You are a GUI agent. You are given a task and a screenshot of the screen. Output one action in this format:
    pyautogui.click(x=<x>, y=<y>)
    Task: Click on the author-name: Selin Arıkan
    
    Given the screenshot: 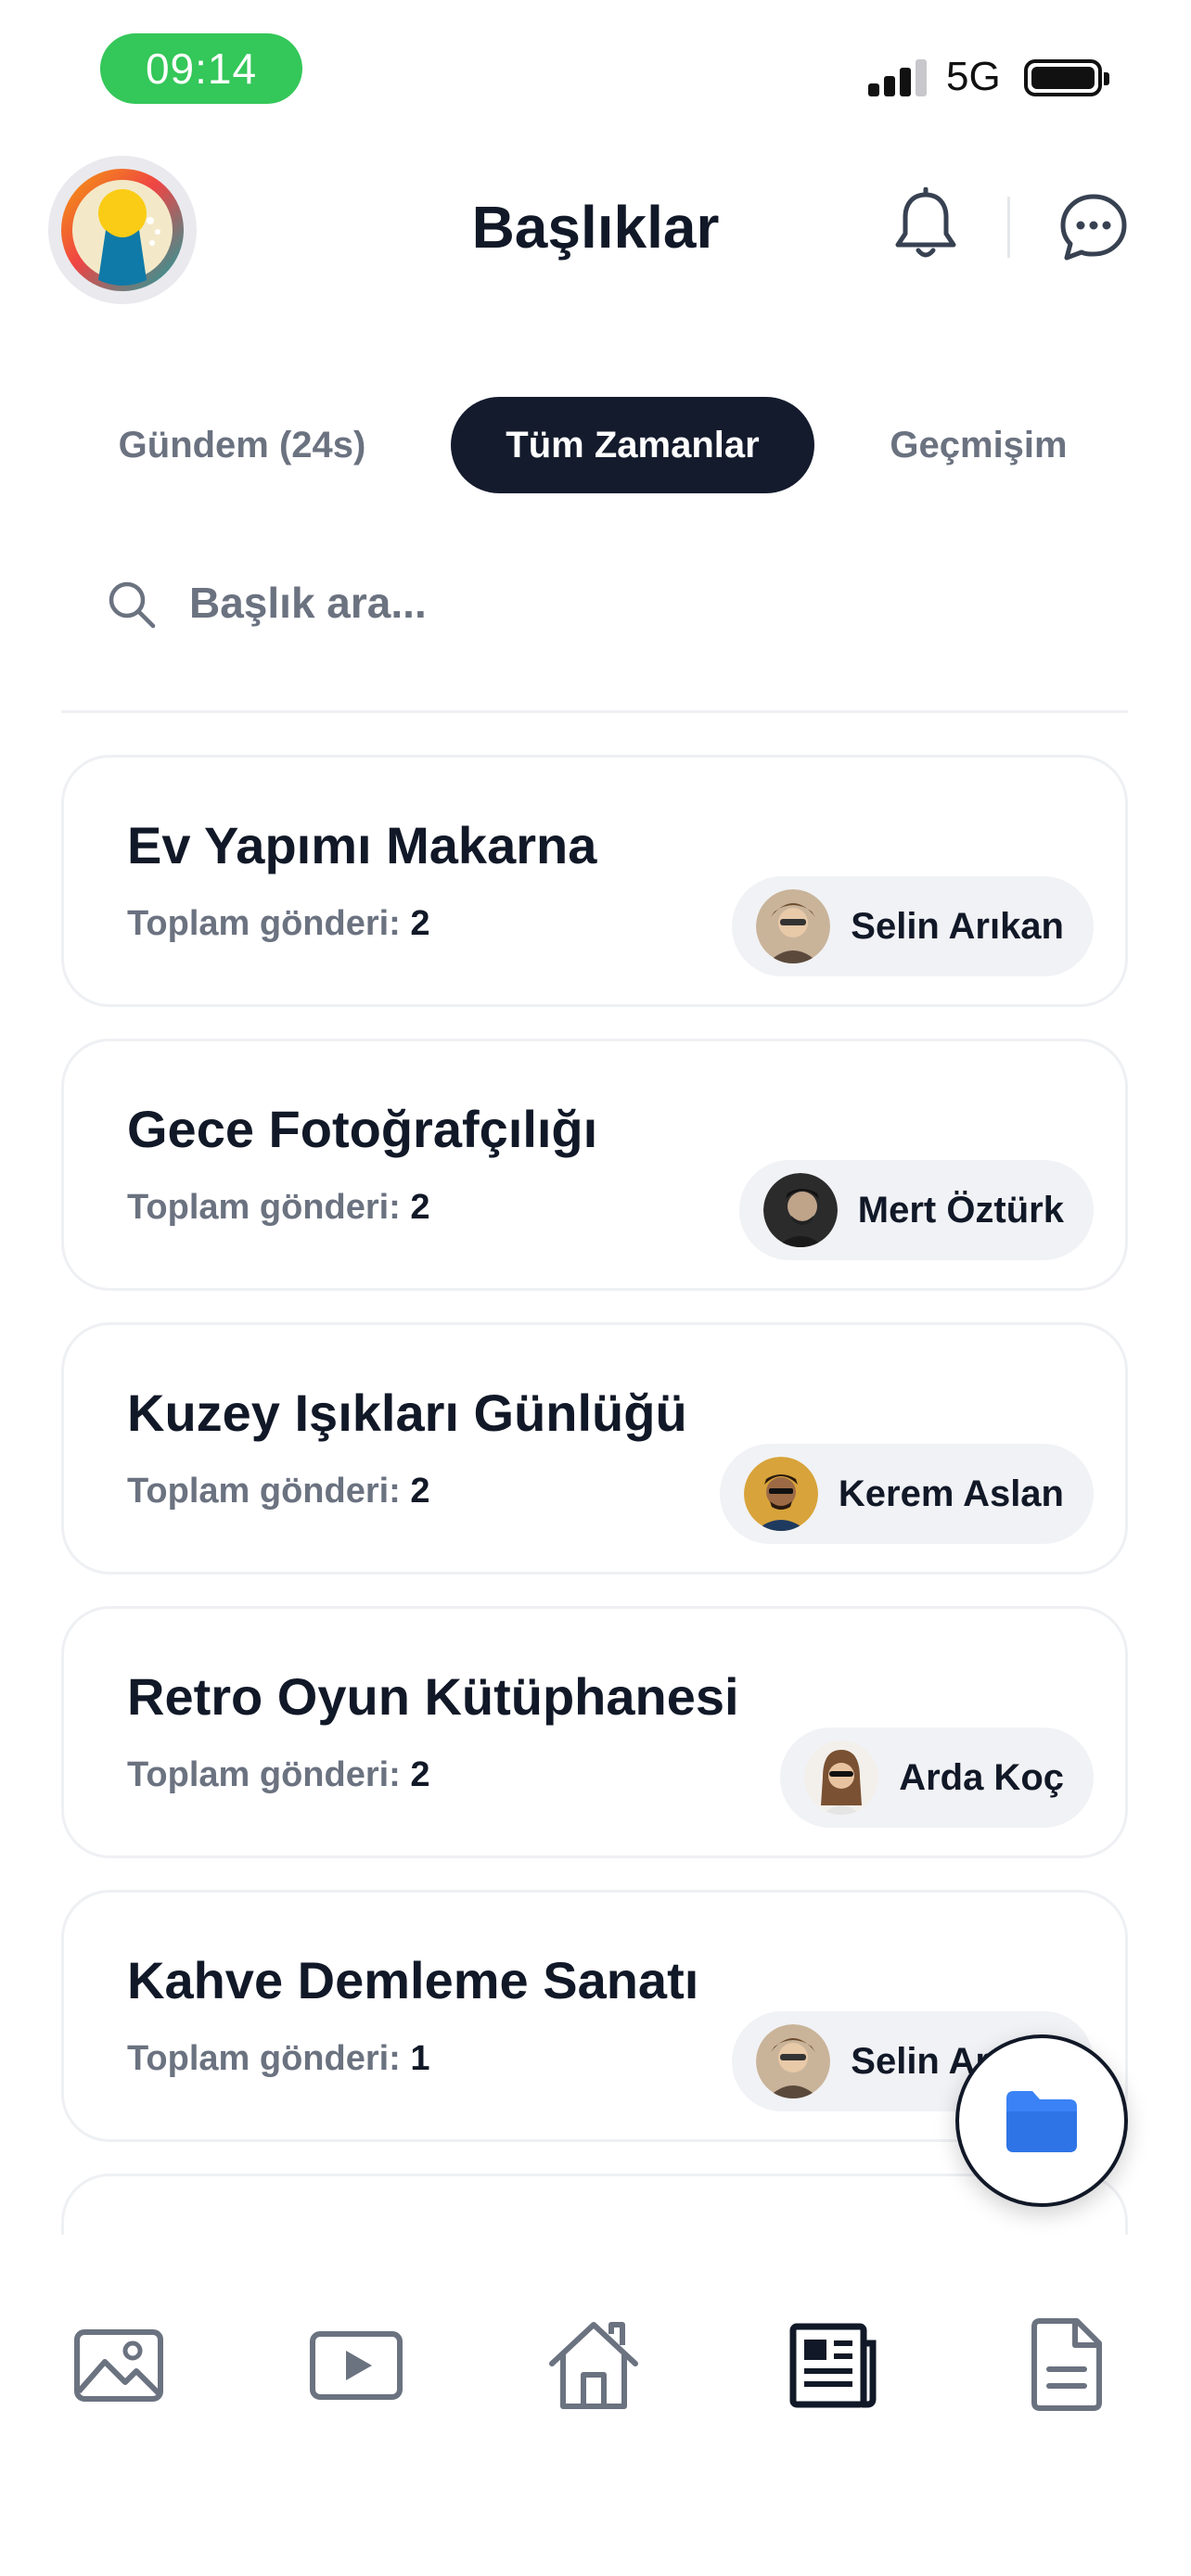 What is the action you would take?
    pyautogui.click(x=958, y=926)
    